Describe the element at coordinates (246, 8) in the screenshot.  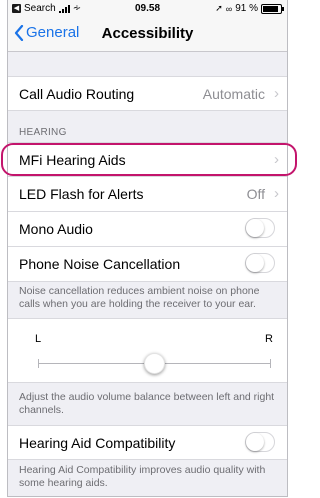
I see `battery-percent: 91 %` at that location.